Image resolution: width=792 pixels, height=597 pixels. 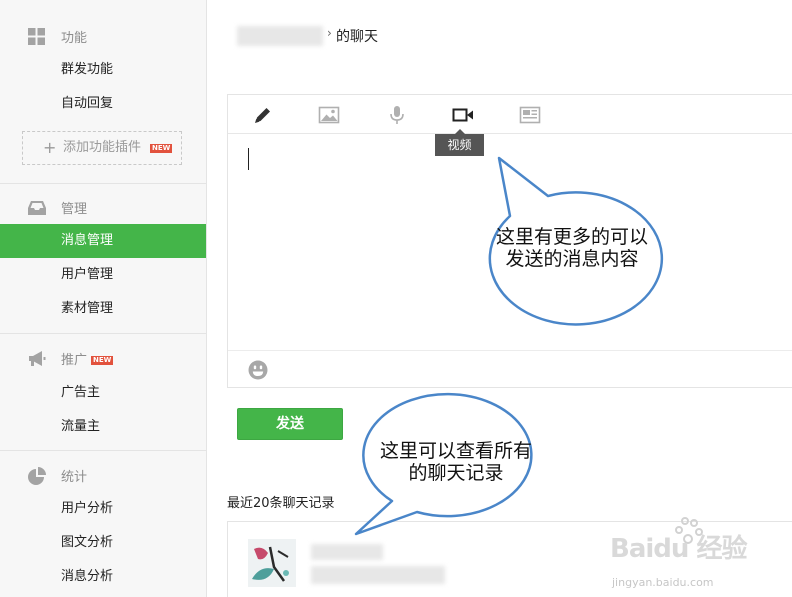 I want to click on editor-divider, so click(x=510, y=350).